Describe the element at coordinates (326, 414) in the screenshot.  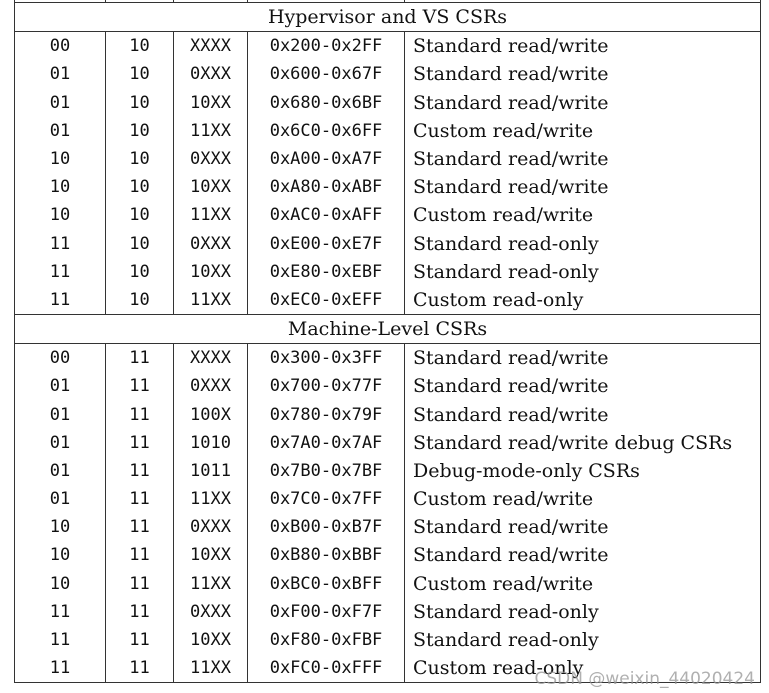
I see `cell-hex-range: 0x780-0x79F` at that location.